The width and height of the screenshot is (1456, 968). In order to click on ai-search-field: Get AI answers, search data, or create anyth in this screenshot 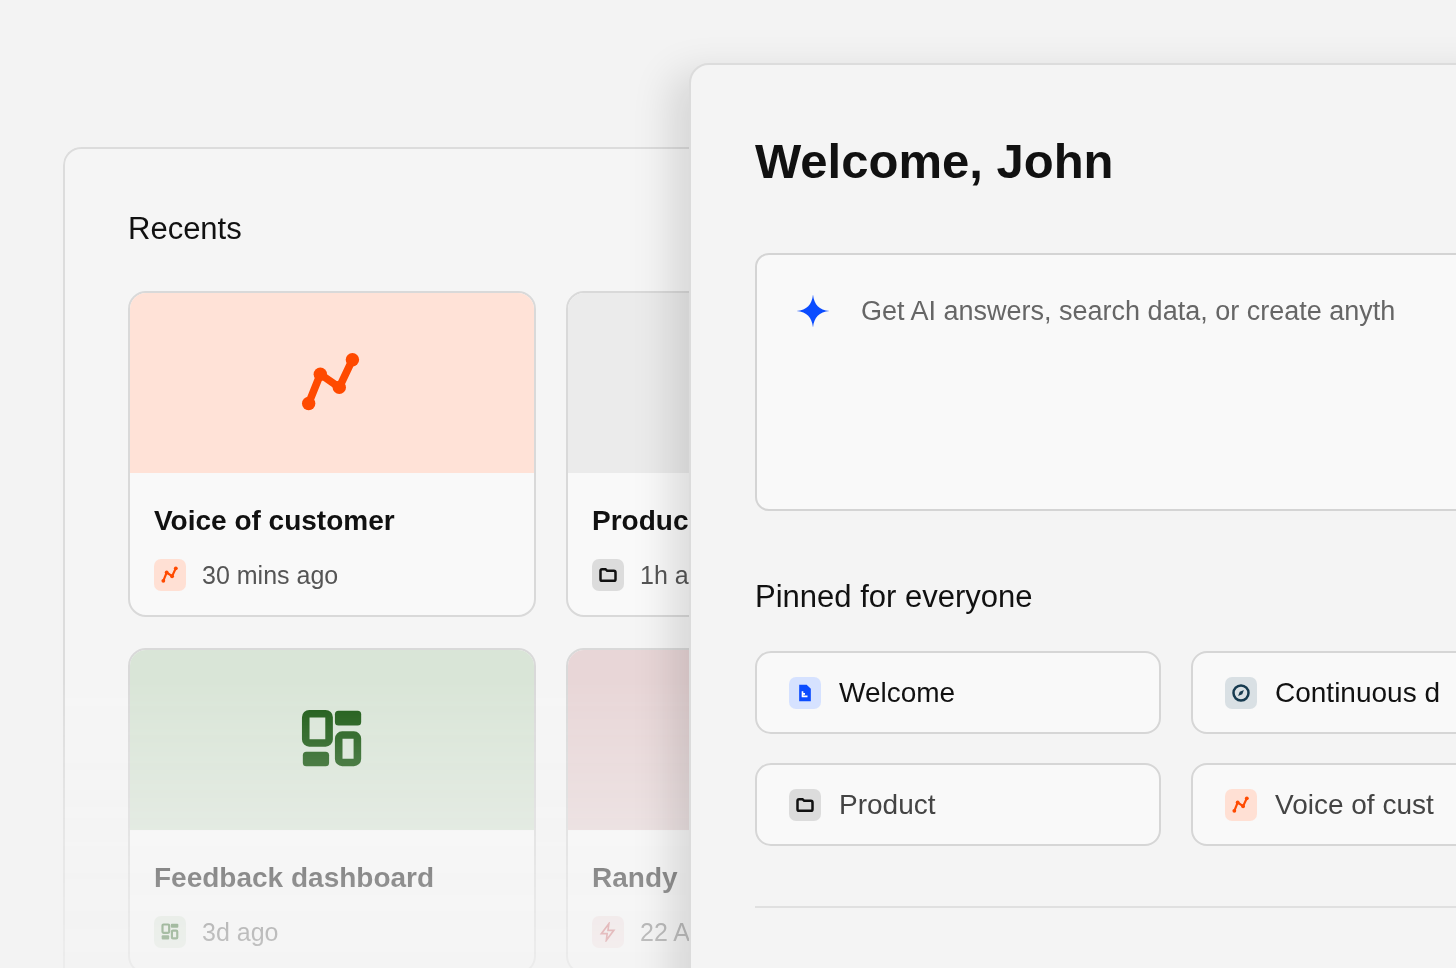, I will do `click(1158, 311)`.